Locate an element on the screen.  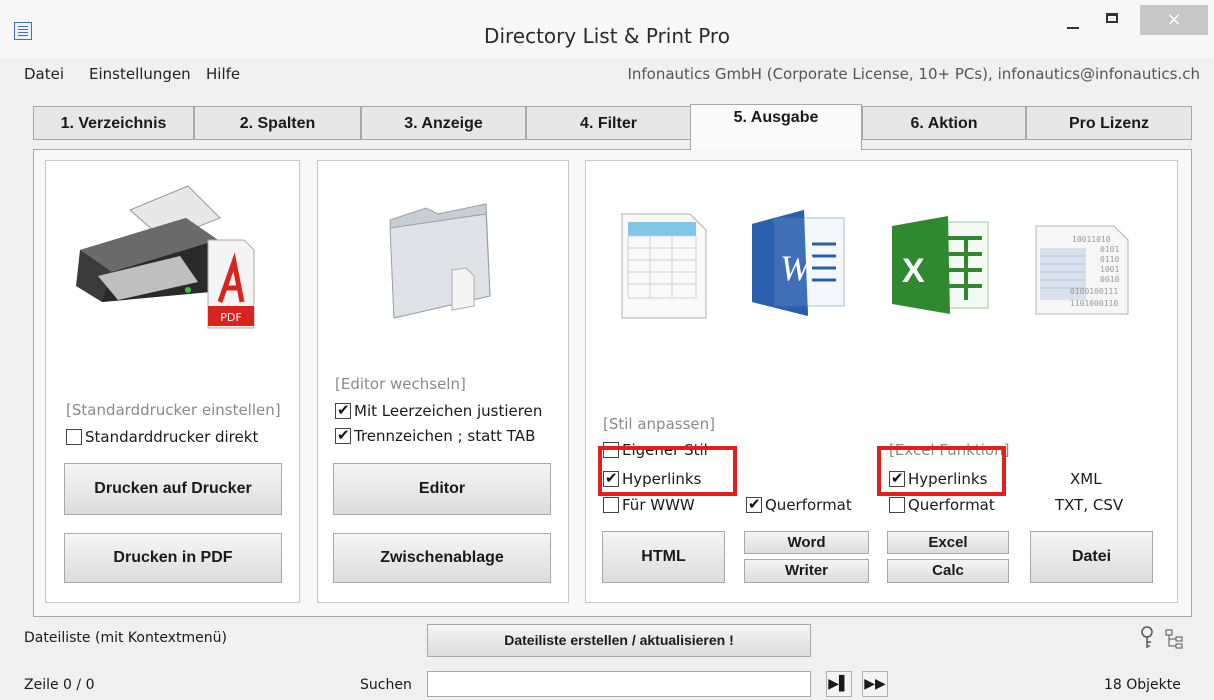
object-count: 18 Objekte is located at coordinates (1142, 685).